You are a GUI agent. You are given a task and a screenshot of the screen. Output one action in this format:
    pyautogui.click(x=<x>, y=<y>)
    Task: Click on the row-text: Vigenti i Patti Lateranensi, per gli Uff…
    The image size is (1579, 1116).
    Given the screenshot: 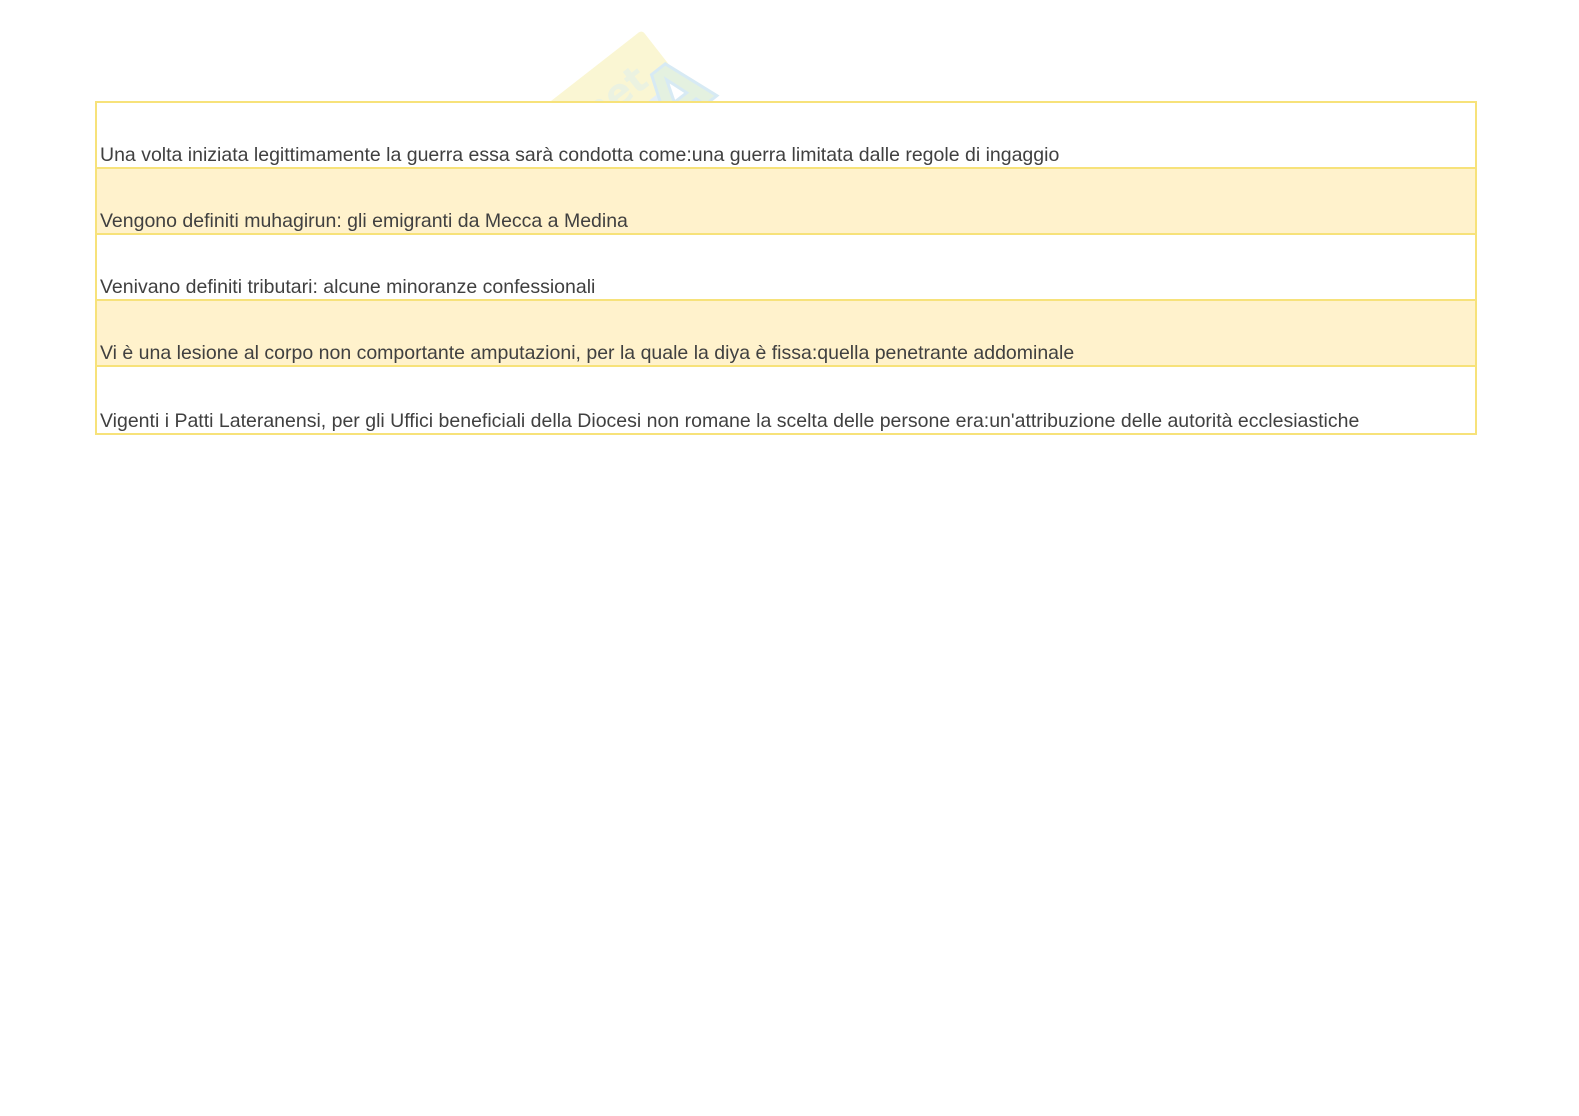 What is the action you would take?
    pyautogui.click(x=730, y=420)
    